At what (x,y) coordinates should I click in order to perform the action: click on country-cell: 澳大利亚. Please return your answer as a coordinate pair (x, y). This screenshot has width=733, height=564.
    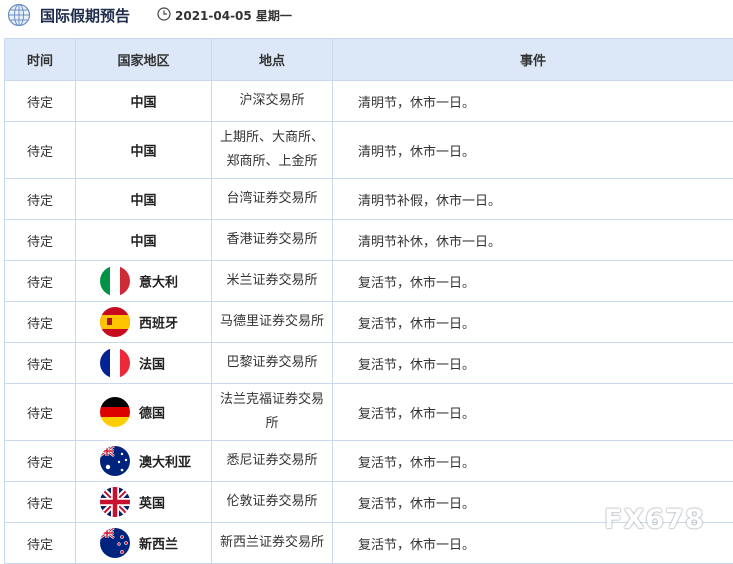
    Looking at the image, I should click on (144, 461).